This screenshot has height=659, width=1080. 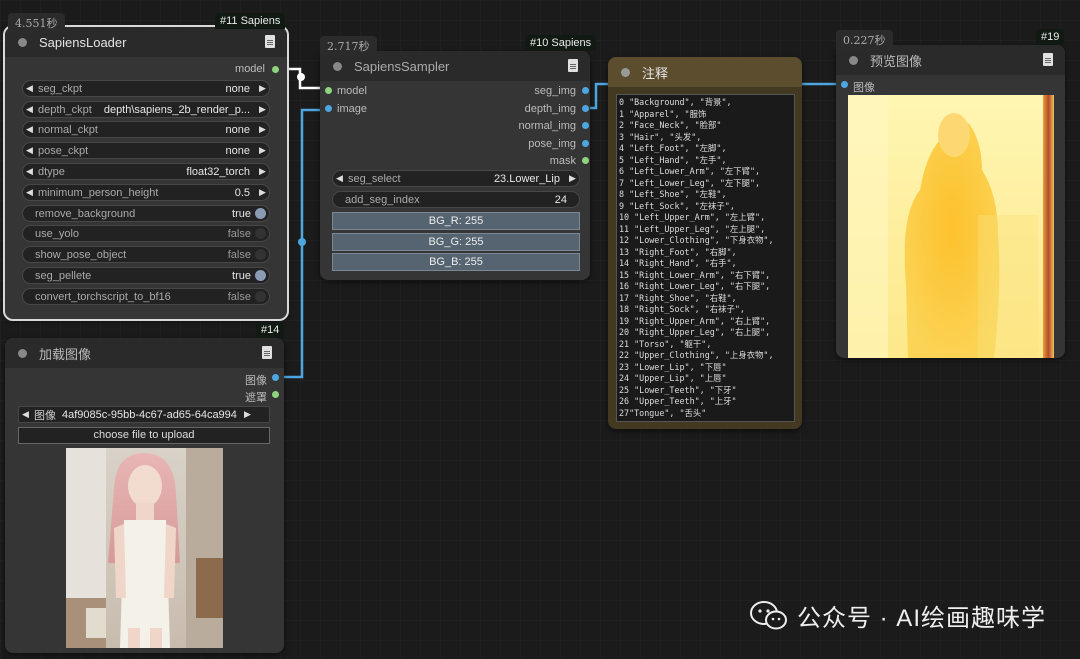 What do you see at coordinates (146, 275) in the screenshot?
I see `toggle-seg-pellete: seg_pellete true` at bounding box center [146, 275].